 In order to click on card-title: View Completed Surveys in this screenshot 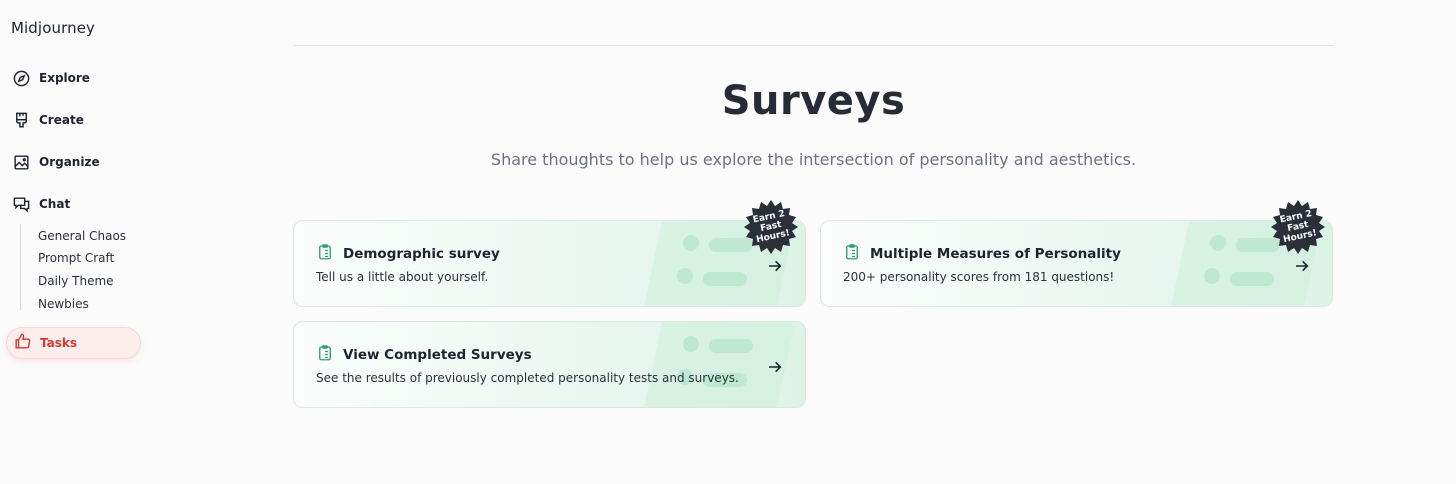, I will do `click(437, 355)`.